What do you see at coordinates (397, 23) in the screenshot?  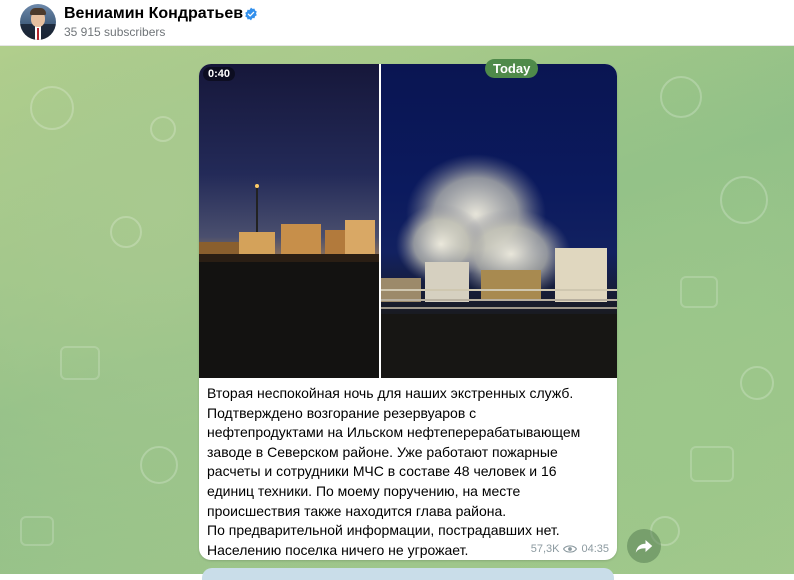 I see `chat-header: Вениамин Кондратьев 35 915 subscribers` at bounding box center [397, 23].